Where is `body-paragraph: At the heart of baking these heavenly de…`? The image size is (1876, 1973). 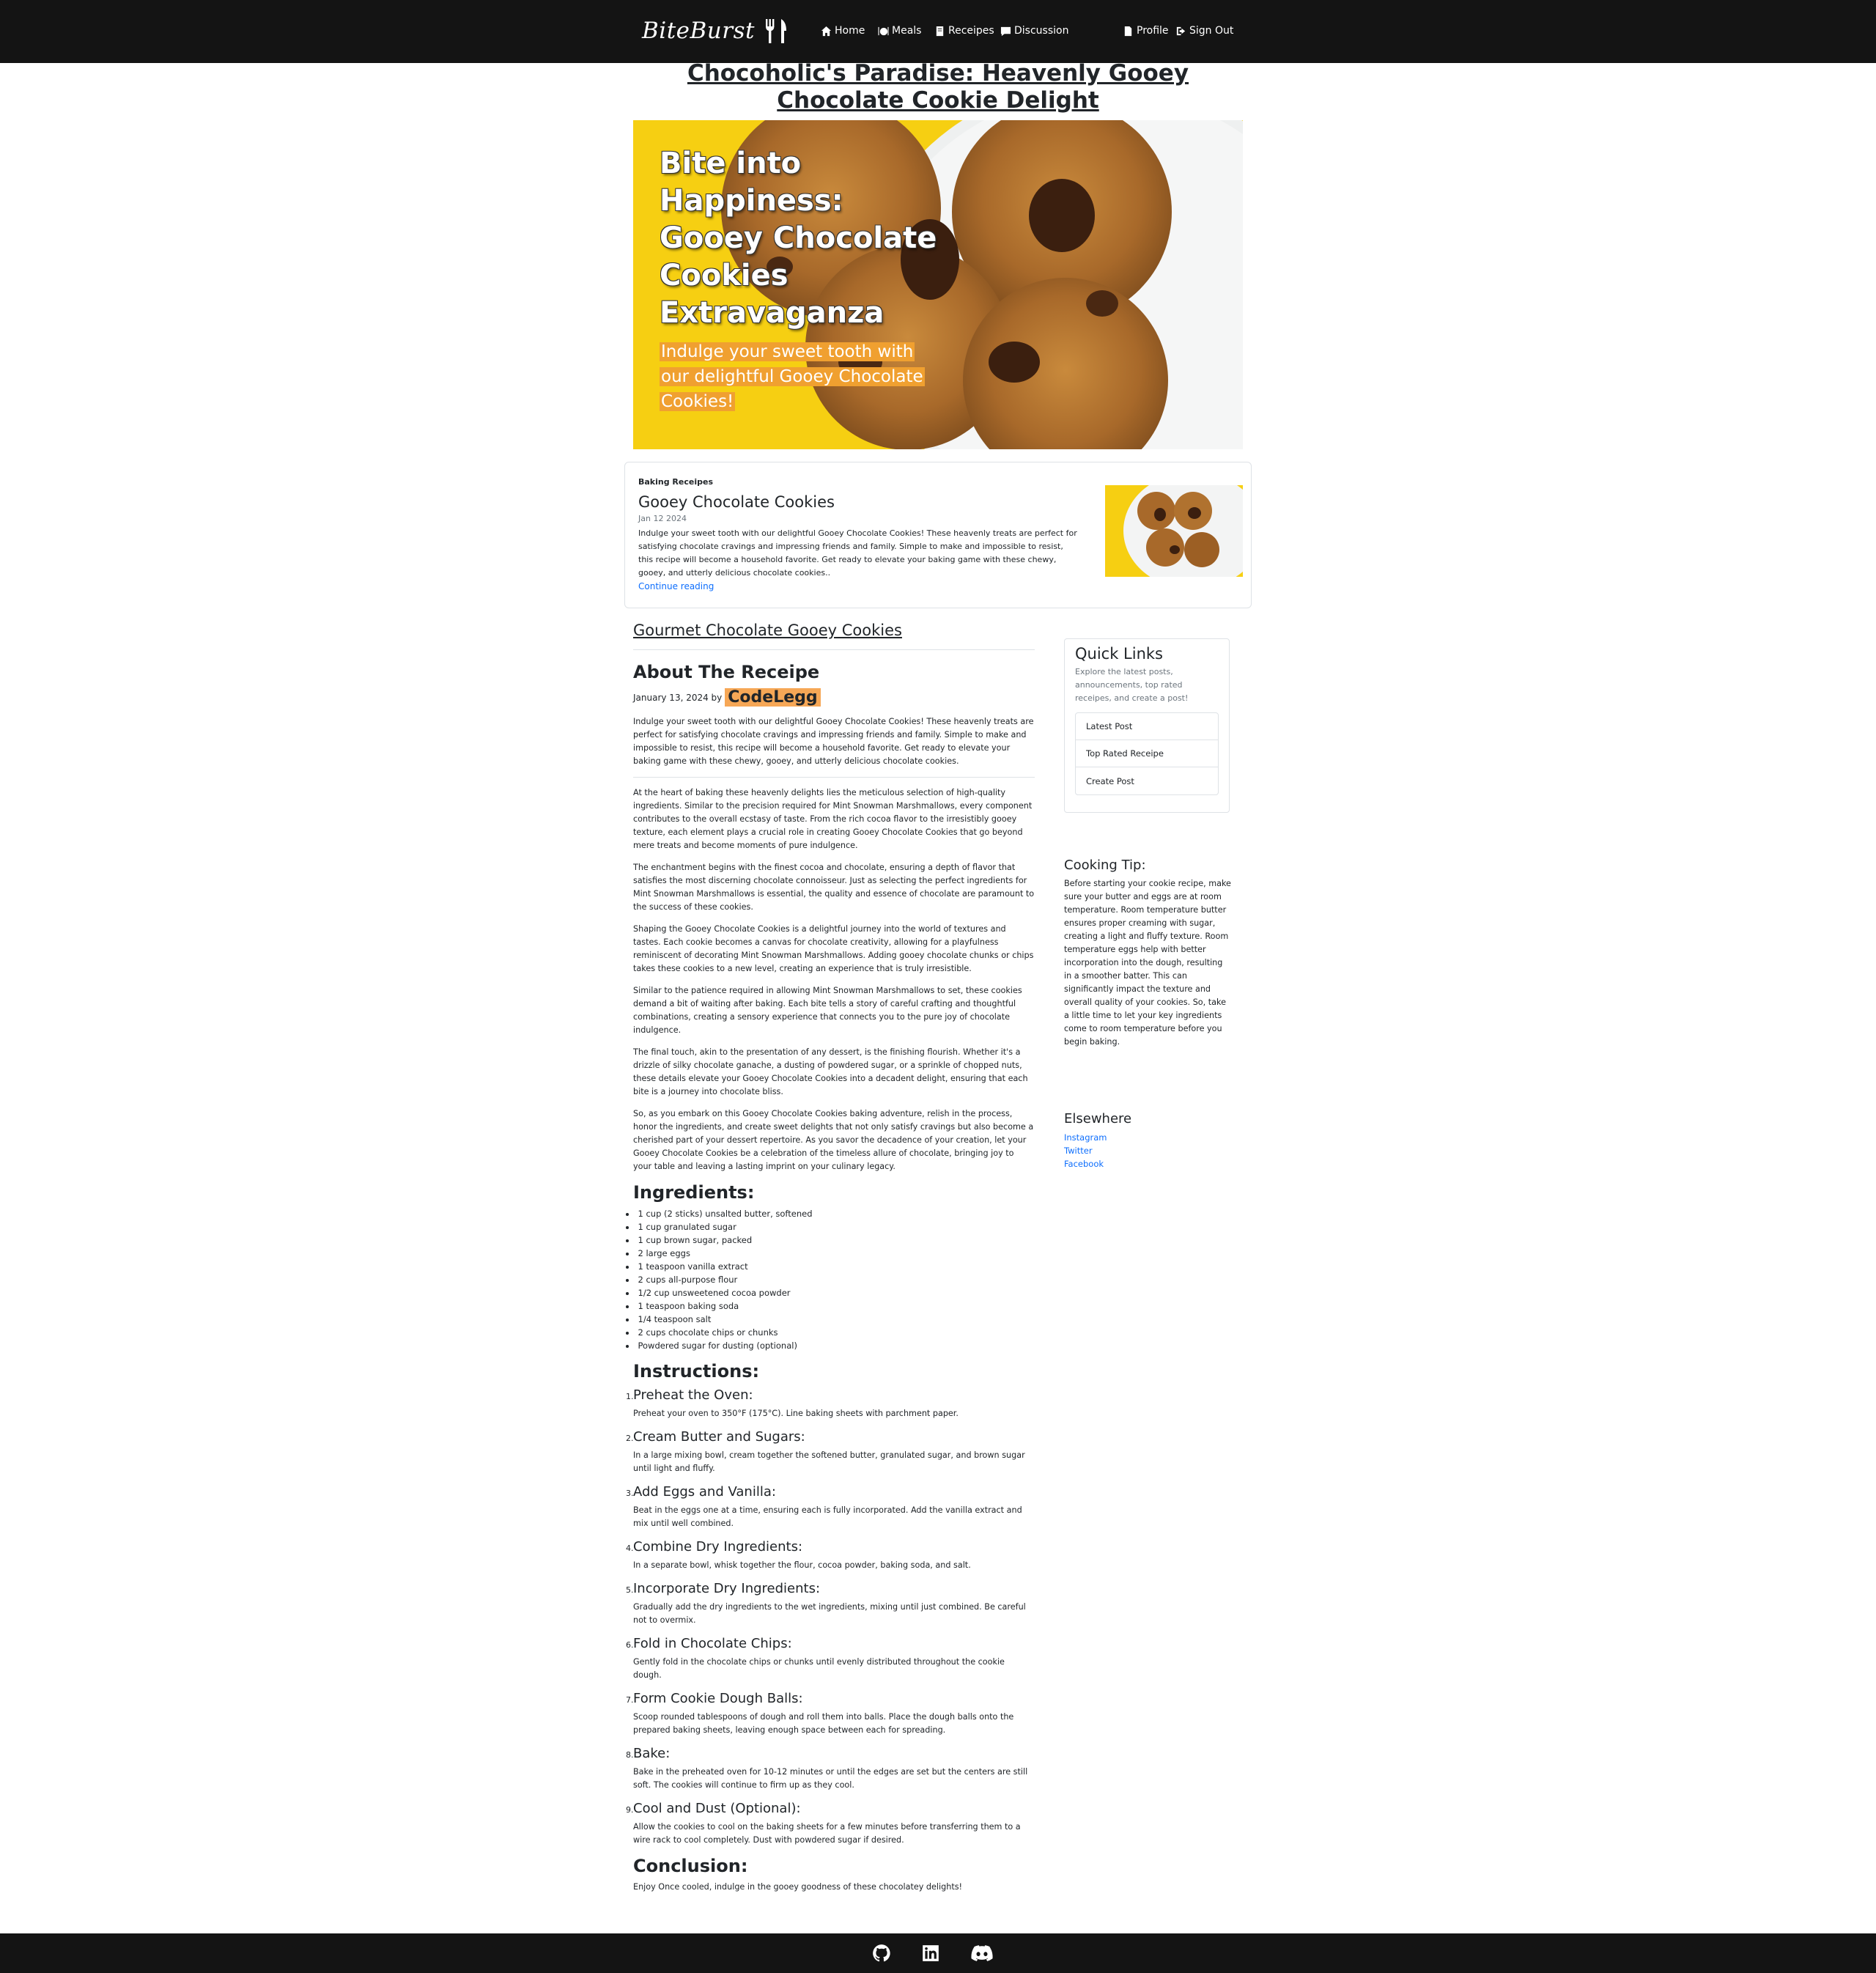
body-paragraph: At the heart of baking these heavenly de… is located at coordinates (833, 819).